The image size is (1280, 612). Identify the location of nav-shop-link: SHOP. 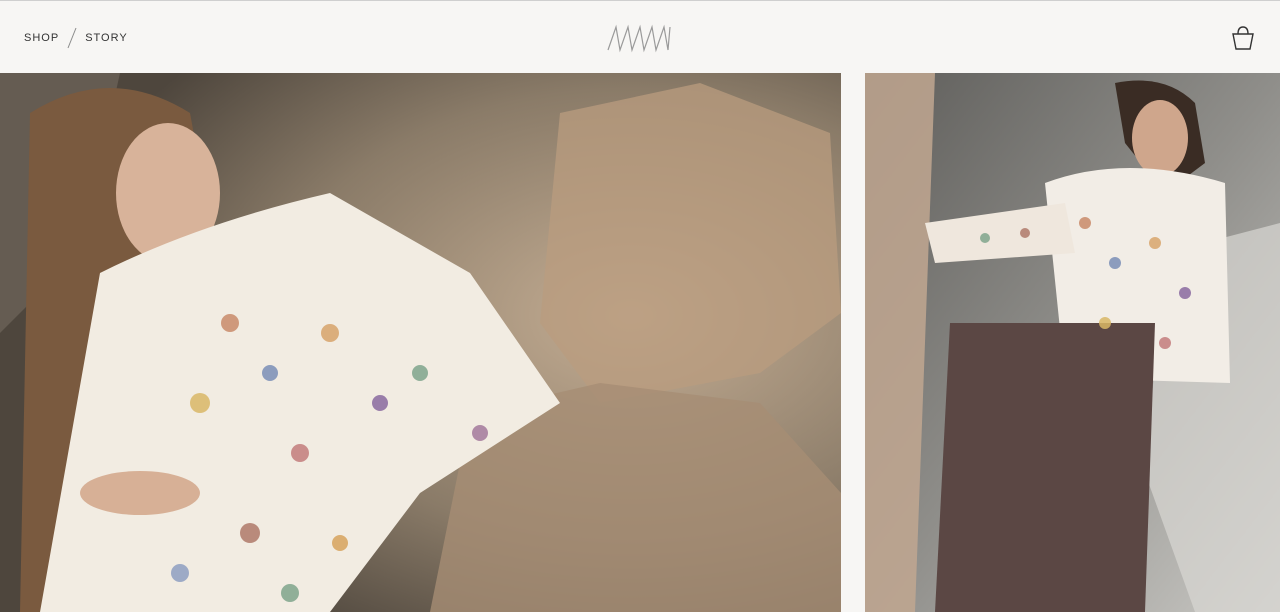
(41, 38).